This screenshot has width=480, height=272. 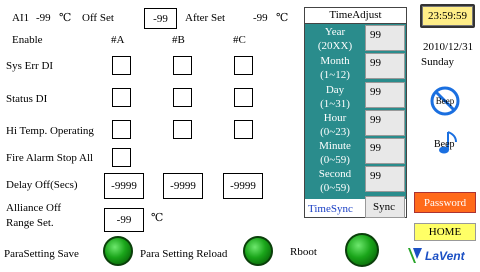 I want to click on column-a-header: #A, so click(x=118, y=40).